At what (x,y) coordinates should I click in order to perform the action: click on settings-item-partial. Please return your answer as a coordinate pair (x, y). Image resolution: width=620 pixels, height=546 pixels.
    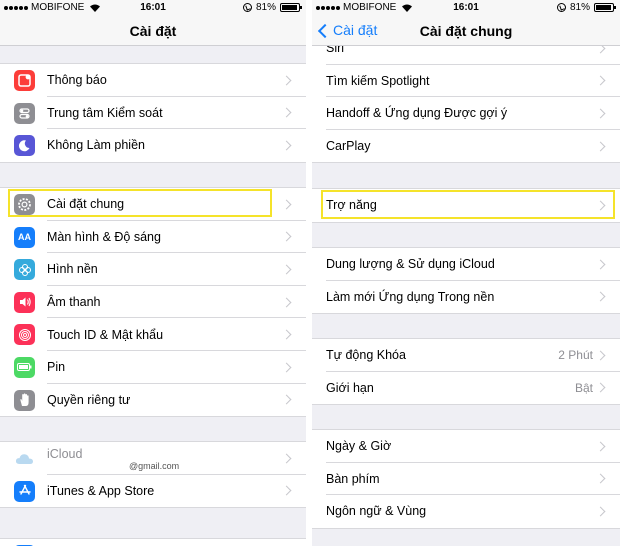
    Looking at the image, I should click on (153, 542).